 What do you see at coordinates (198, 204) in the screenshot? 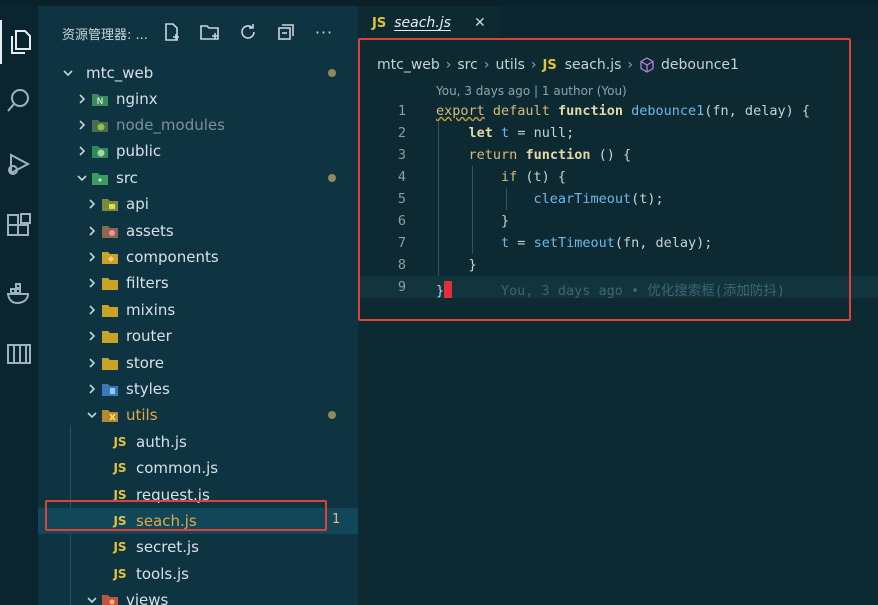
I see `file-tree-folder-item: api` at bounding box center [198, 204].